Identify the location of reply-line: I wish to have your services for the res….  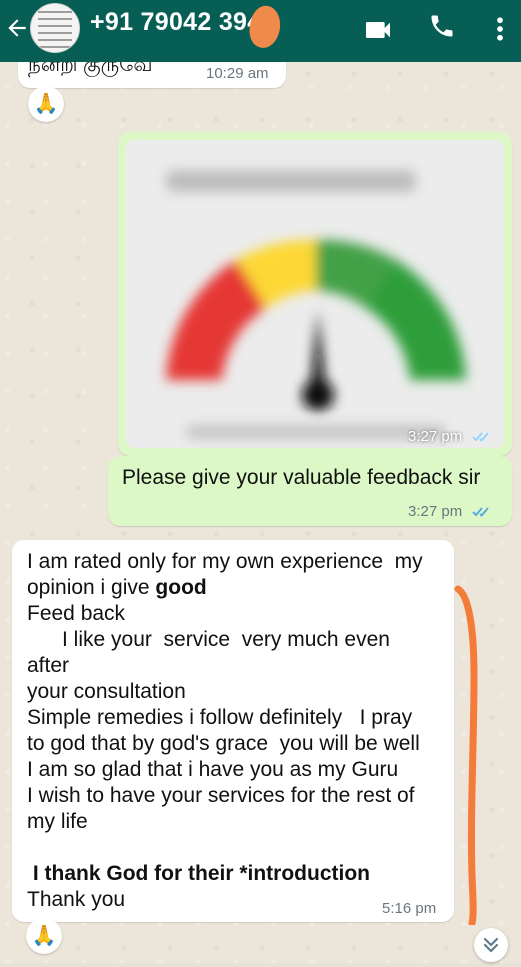
(221, 795).